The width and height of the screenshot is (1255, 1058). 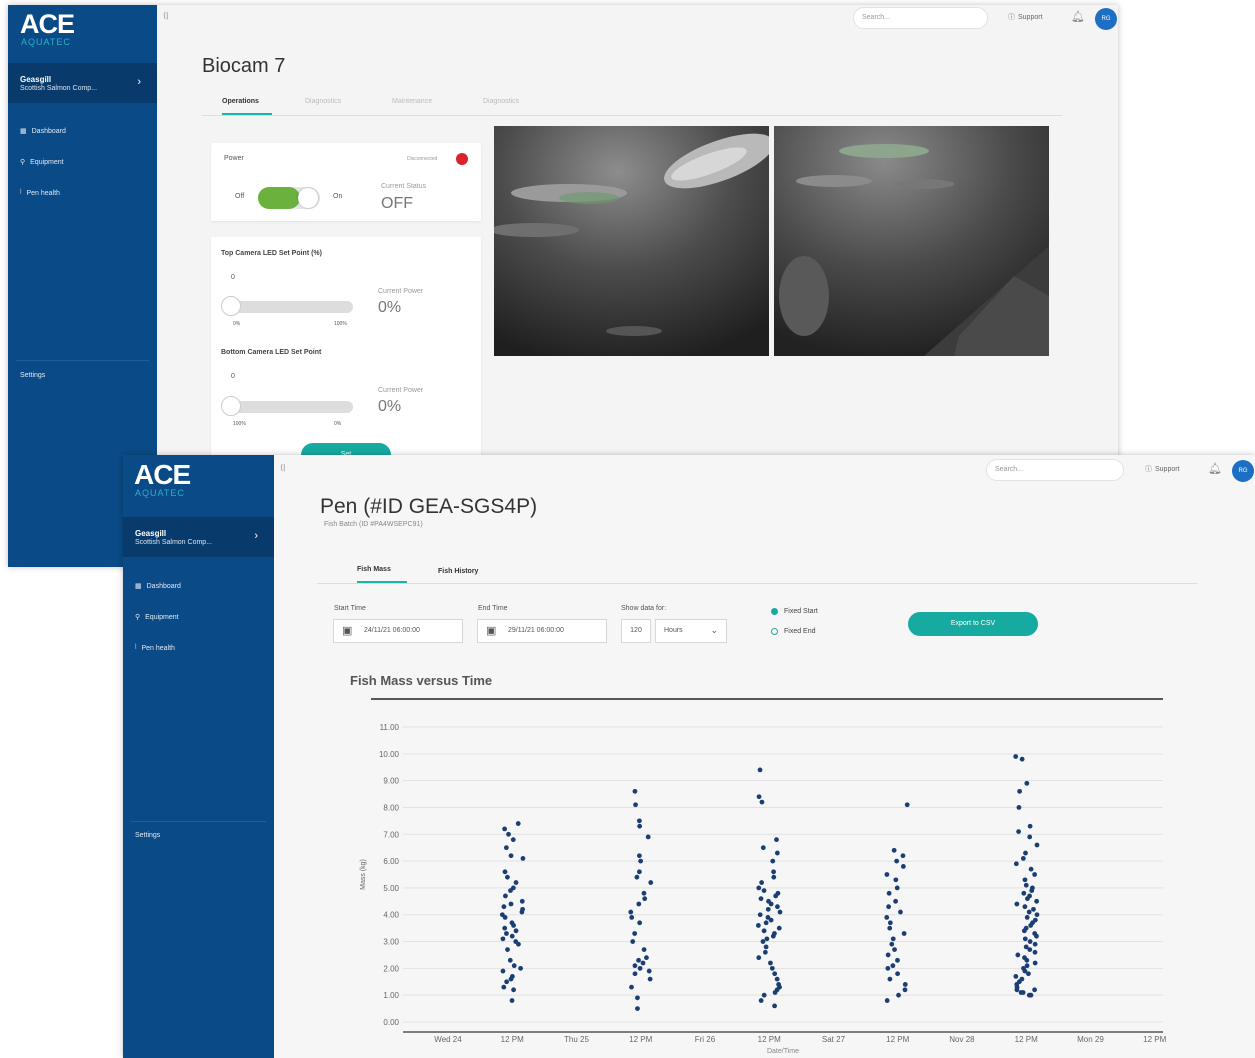 What do you see at coordinates (287, 306) in the screenshot?
I see `top-led-slider` at bounding box center [287, 306].